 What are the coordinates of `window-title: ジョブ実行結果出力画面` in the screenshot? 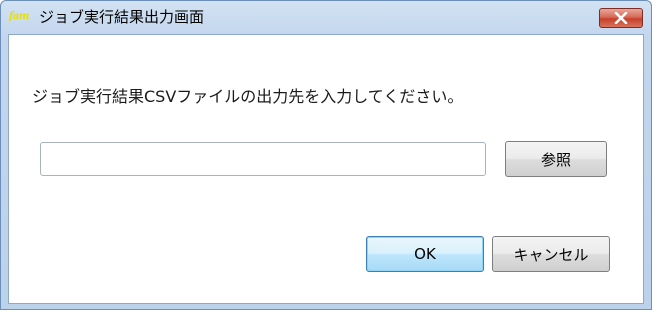 It's located at (122, 17).